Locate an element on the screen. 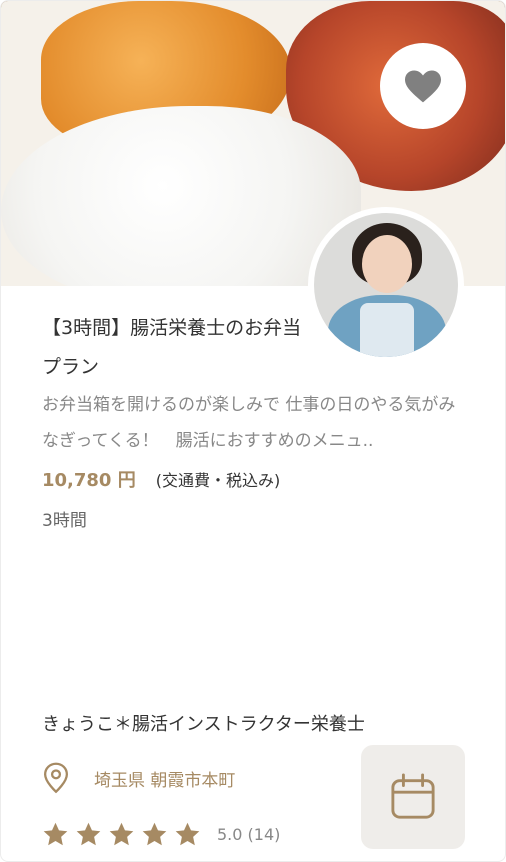 Image resolution: width=506 pixels, height=862 pixels. favorite-button is located at coordinates (423, 86).